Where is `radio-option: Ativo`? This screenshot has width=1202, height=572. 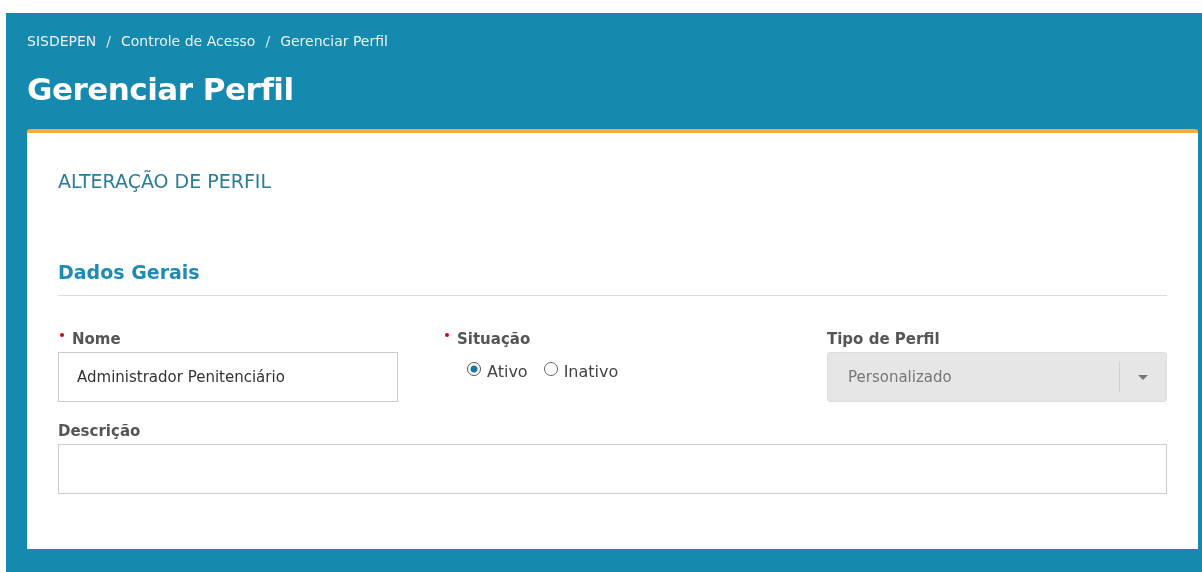
radio-option: Ativo is located at coordinates (497, 371).